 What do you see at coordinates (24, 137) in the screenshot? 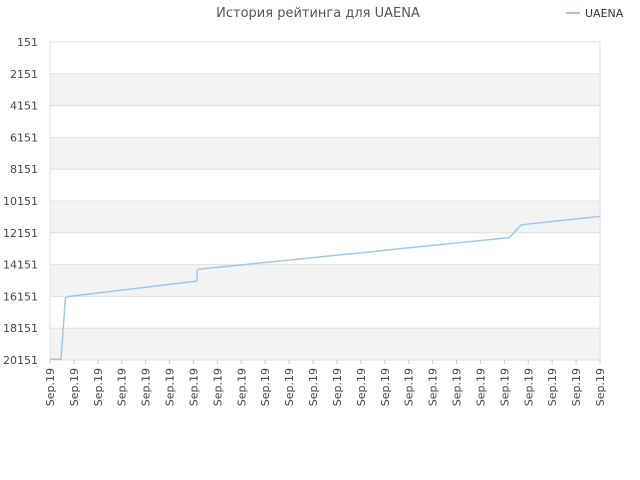
I see `y-tick-label: 6151` at bounding box center [24, 137].